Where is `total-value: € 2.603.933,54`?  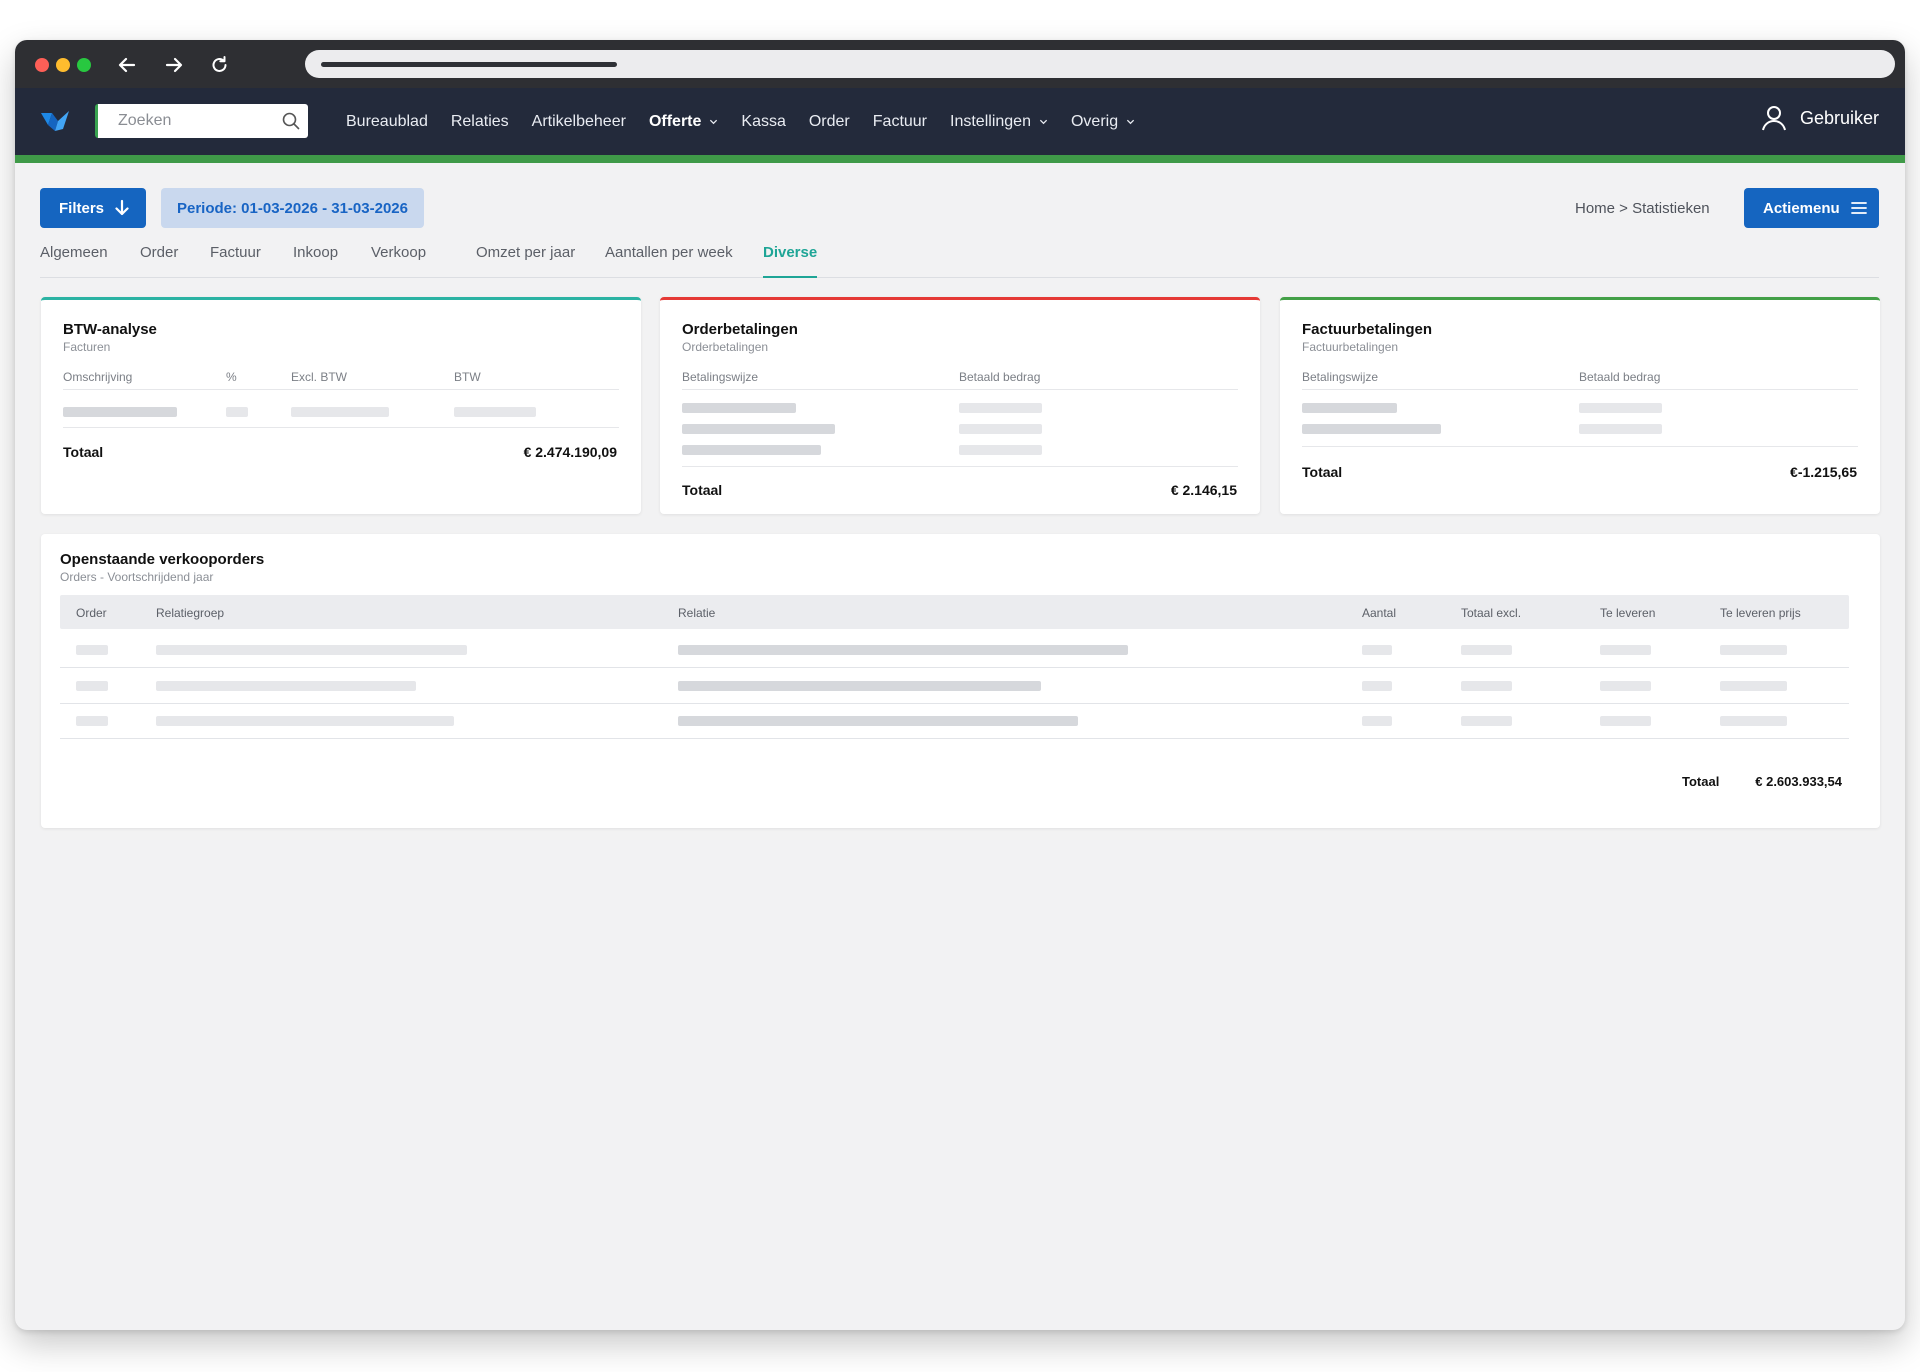
total-value: € 2.603.933,54 is located at coordinates (1798, 781).